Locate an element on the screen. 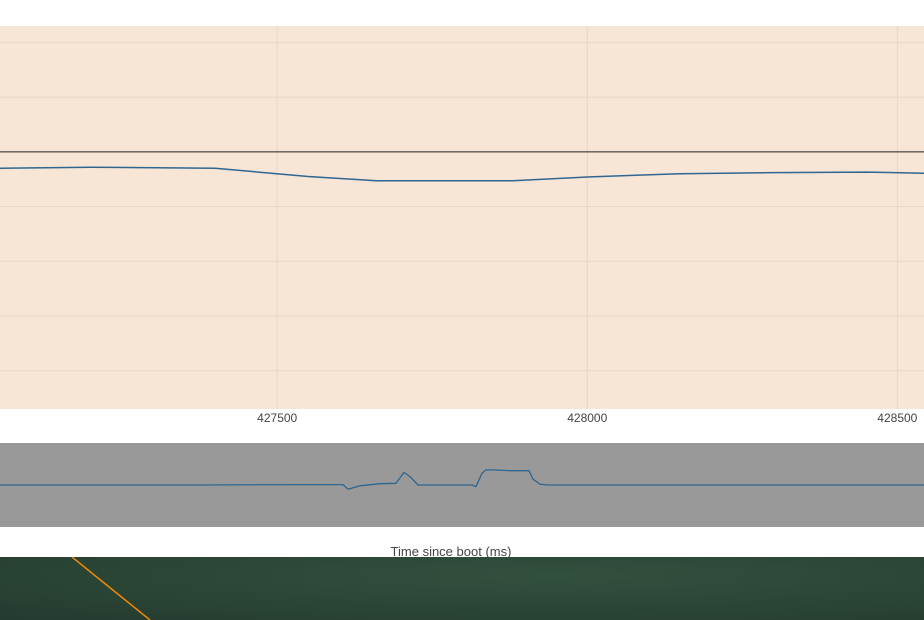 The image size is (924, 620). overlay-line is located at coordinates (111, 588).